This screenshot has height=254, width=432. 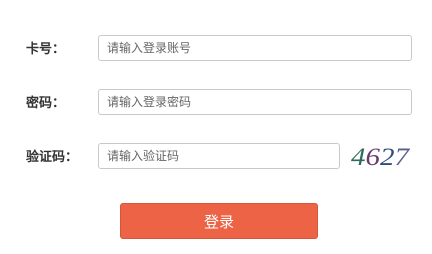 What do you see at coordinates (255, 48) in the screenshot?
I see `card-number-input` at bounding box center [255, 48].